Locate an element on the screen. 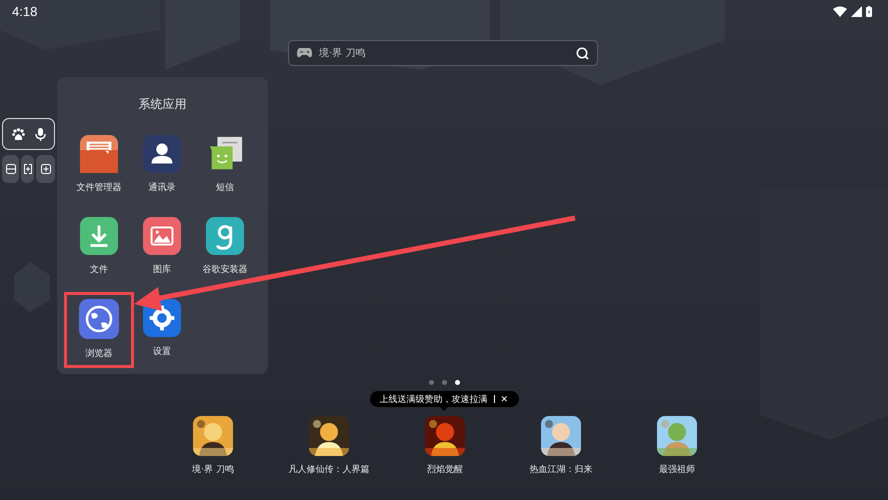  voice-widget is located at coordinates (28, 134).